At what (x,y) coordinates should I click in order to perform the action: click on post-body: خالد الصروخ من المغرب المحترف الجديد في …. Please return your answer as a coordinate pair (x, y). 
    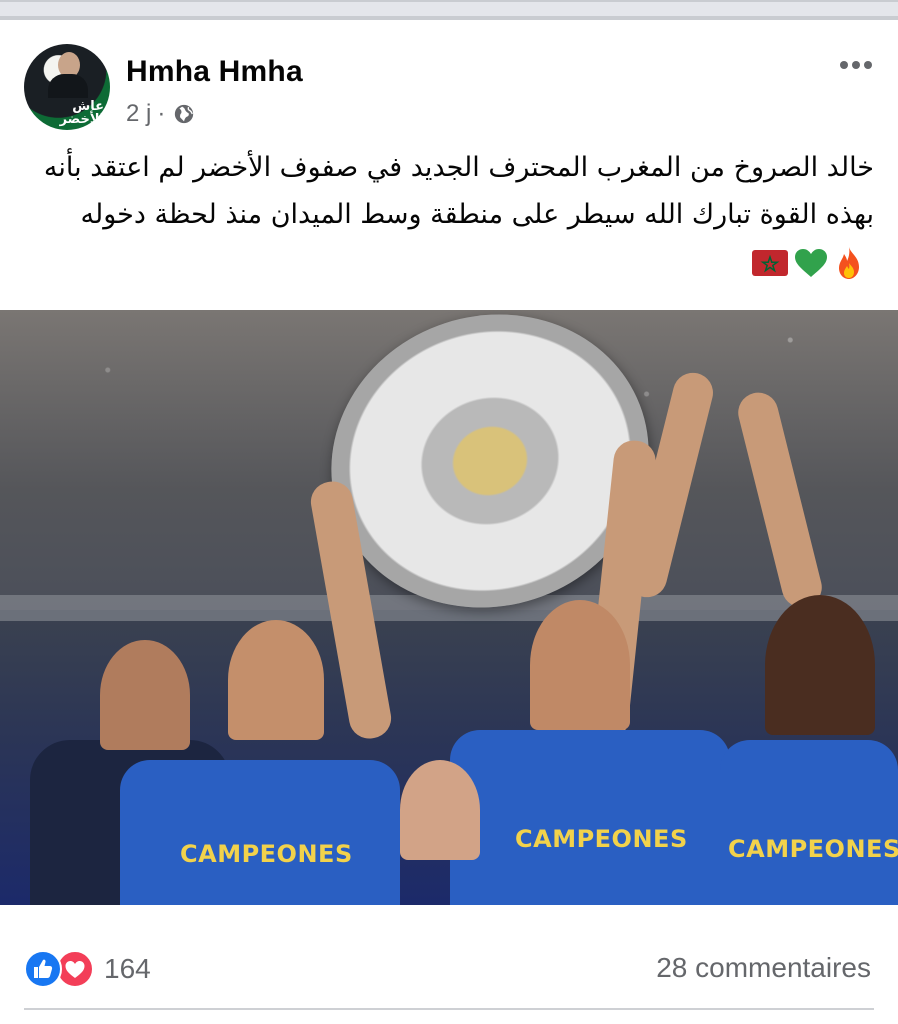
    Looking at the image, I should click on (458, 191).